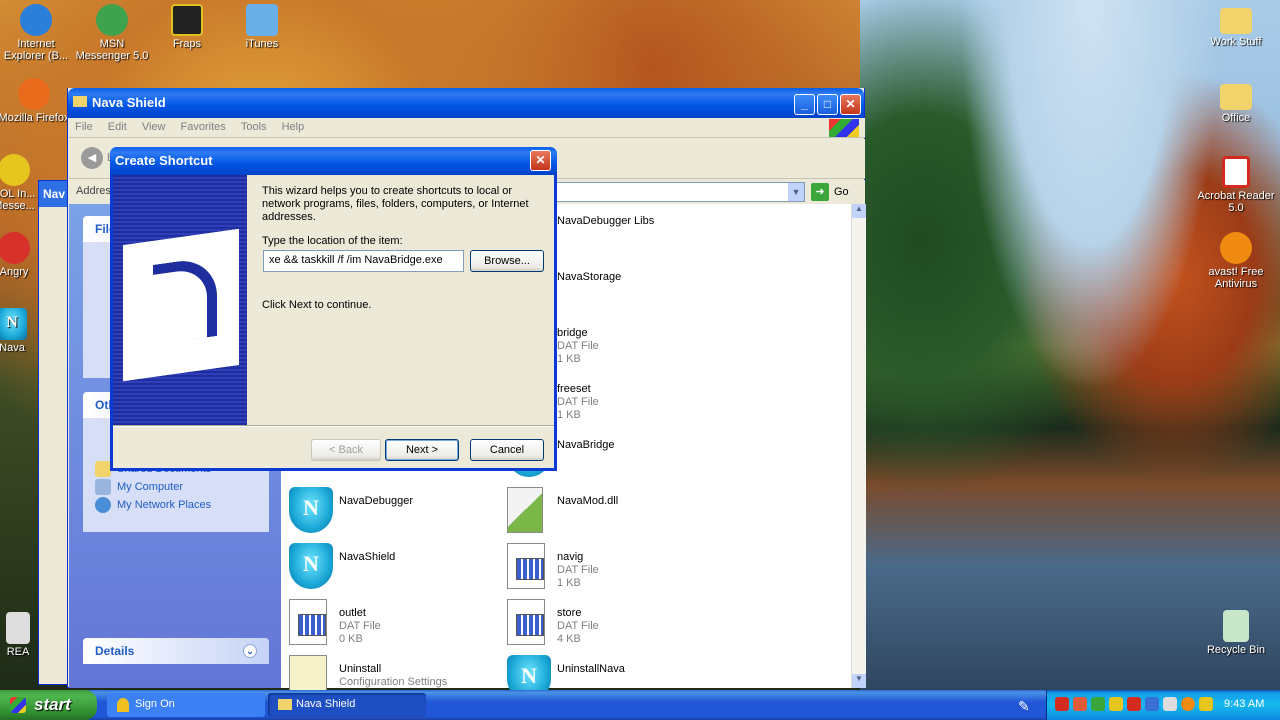  Describe the element at coordinates (1116, 704) in the screenshot. I see `tray-messenger-icon` at that location.